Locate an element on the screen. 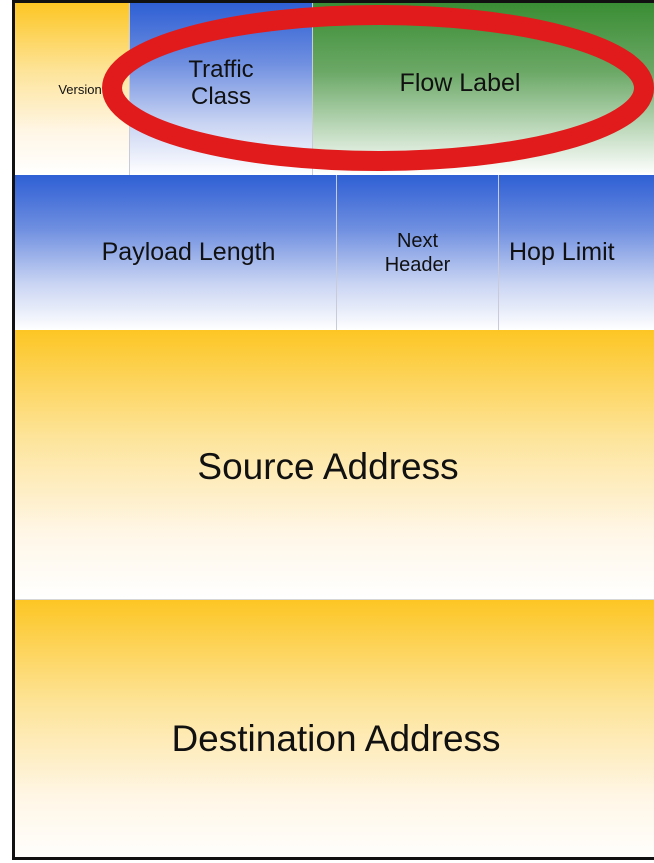  traffic-class-label: Traffic Class is located at coordinates (221, 83).